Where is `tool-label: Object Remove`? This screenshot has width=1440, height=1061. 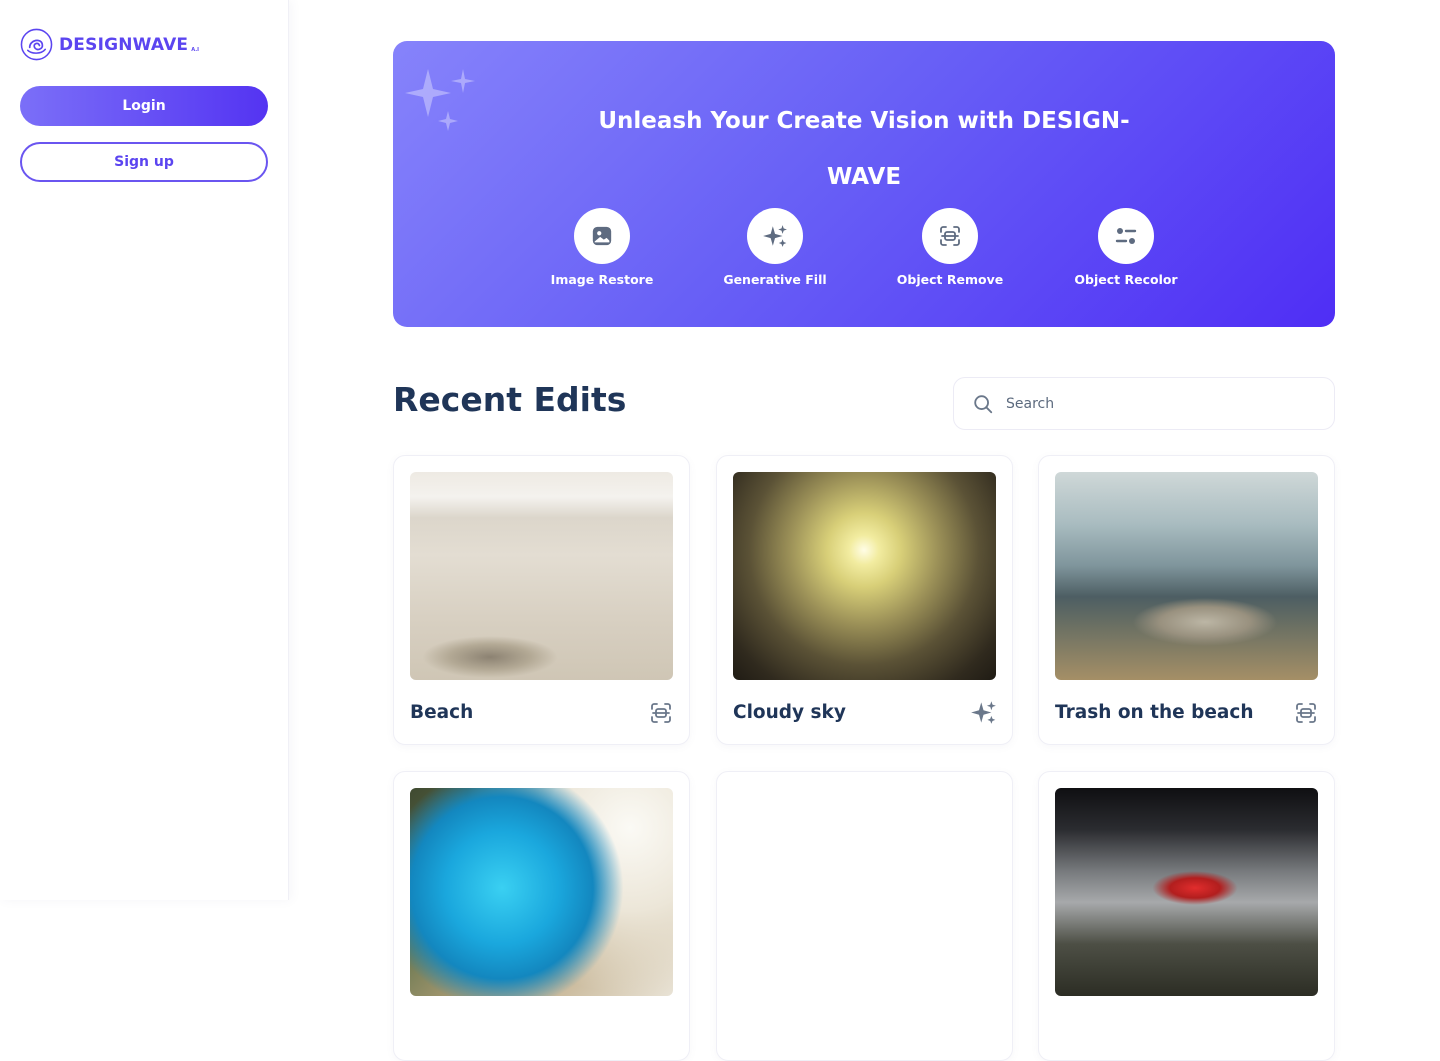 tool-label: Object Remove is located at coordinates (950, 279).